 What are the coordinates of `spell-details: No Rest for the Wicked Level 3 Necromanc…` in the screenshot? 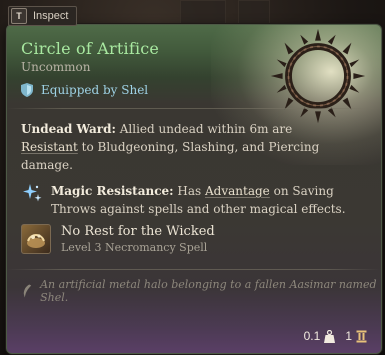 It's located at (138, 239).